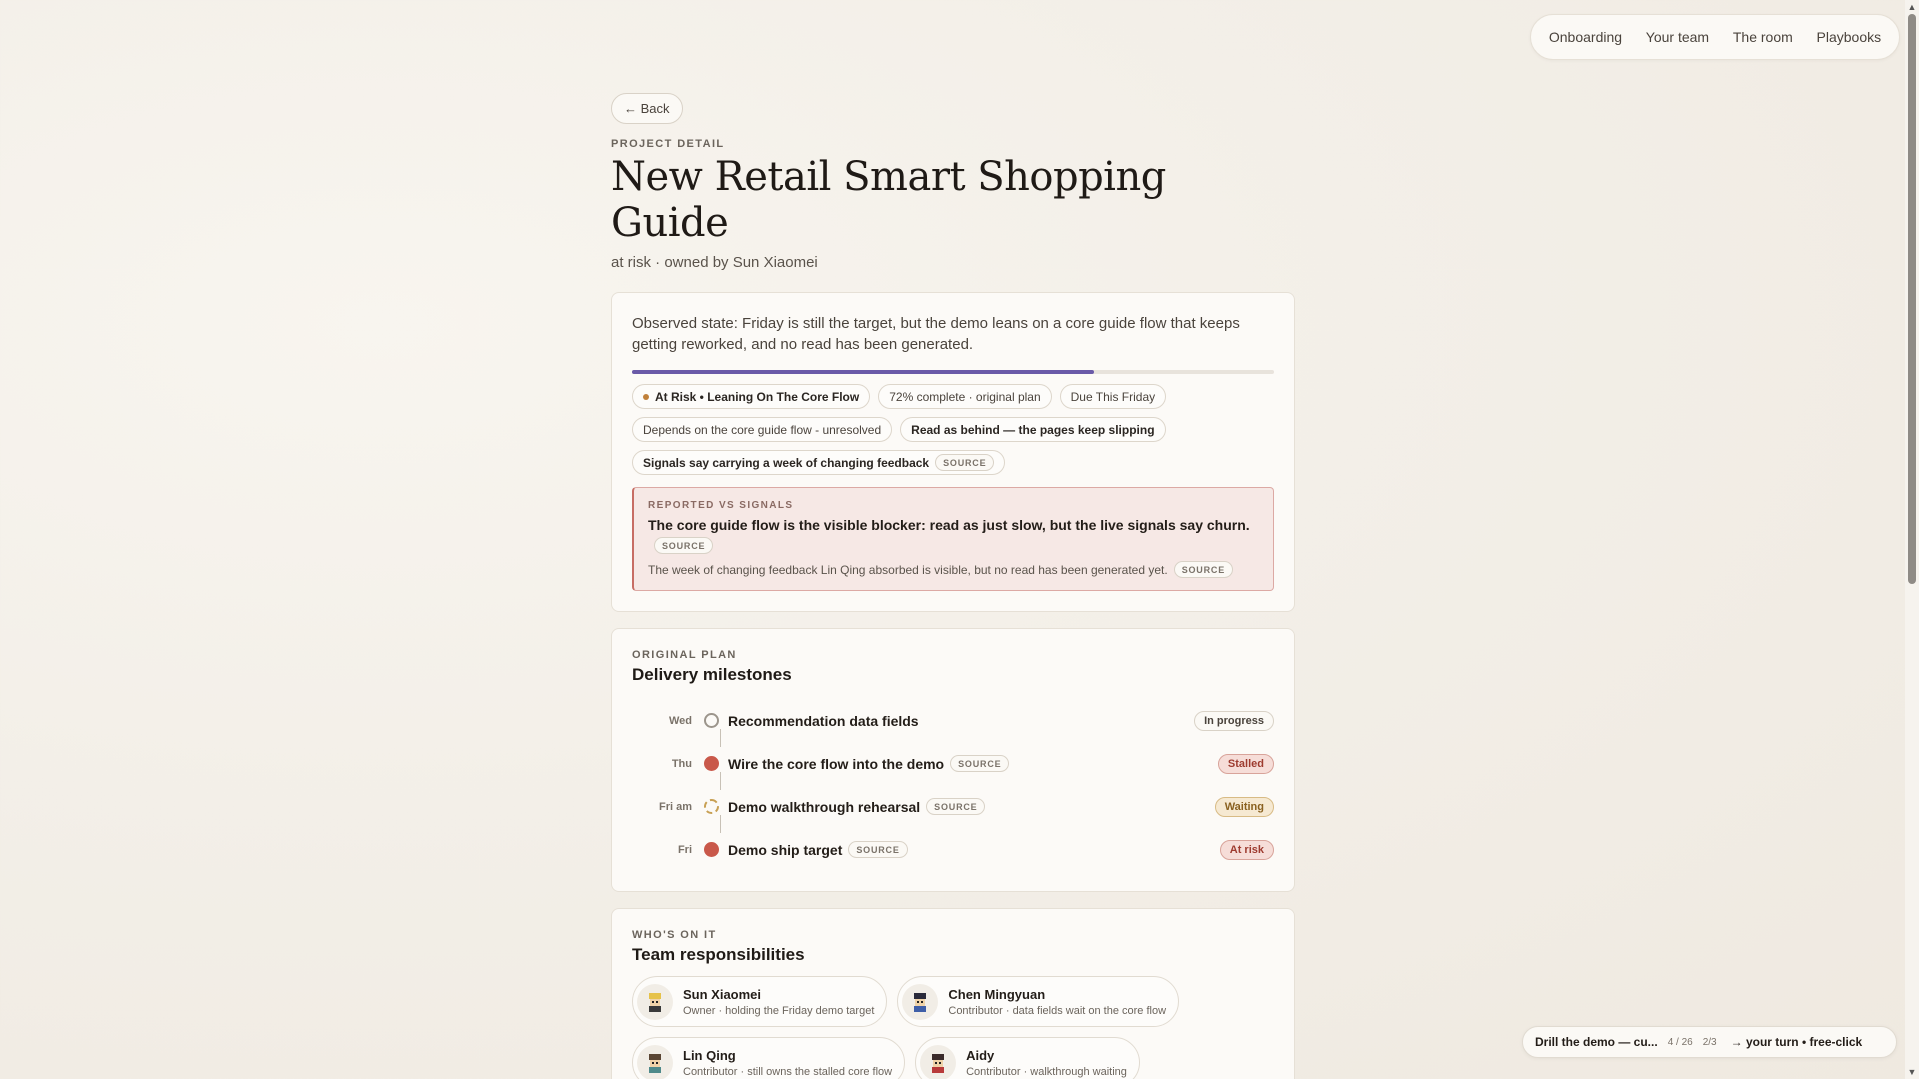 This screenshot has height=1079, width=1919. What do you see at coordinates (1912, 1072) in the screenshot?
I see `scroll-down-icon: ▼` at bounding box center [1912, 1072].